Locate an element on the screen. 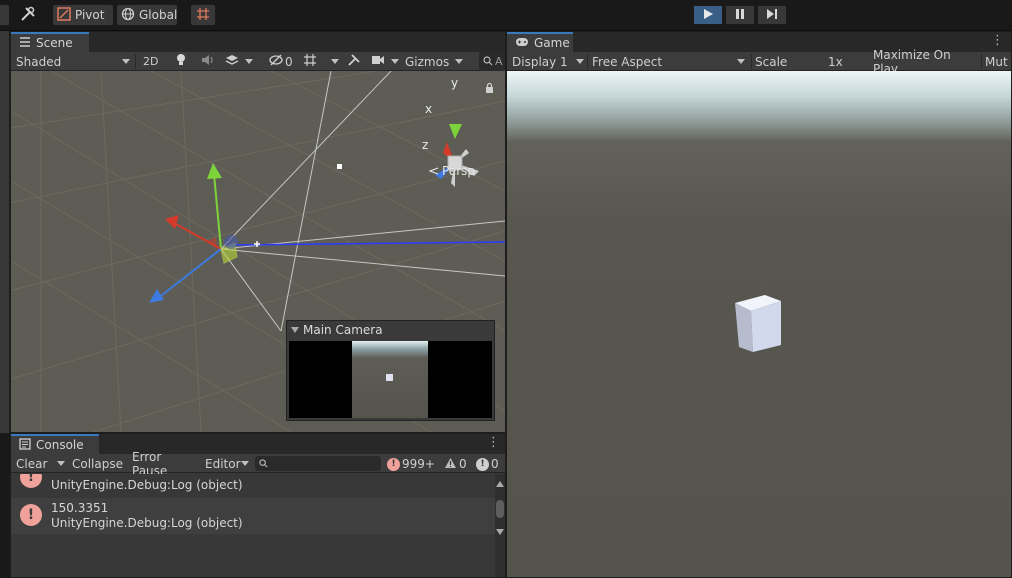 Image resolution: width=1012 pixels, height=578 pixels. aspect-label: Free Aspect is located at coordinates (627, 61).